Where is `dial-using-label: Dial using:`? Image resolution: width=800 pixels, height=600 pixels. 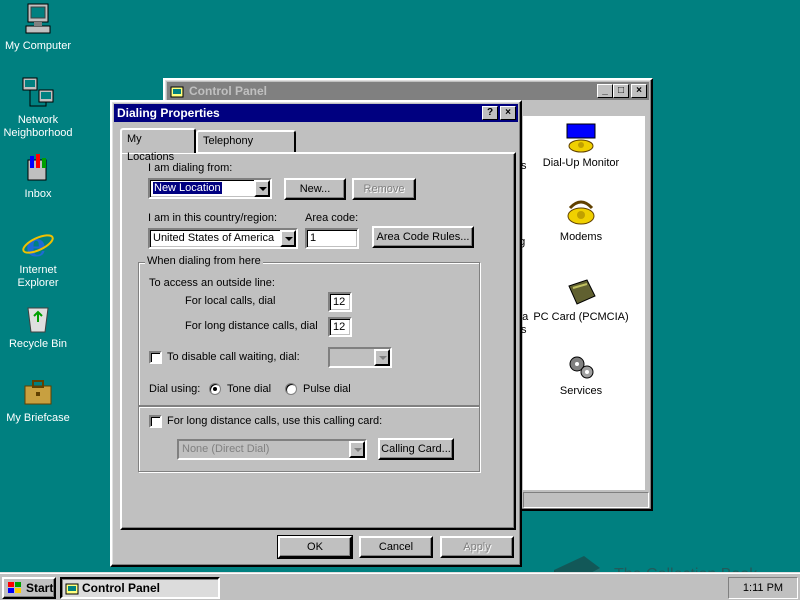
dial-using-label: Dial using: is located at coordinates (175, 389).